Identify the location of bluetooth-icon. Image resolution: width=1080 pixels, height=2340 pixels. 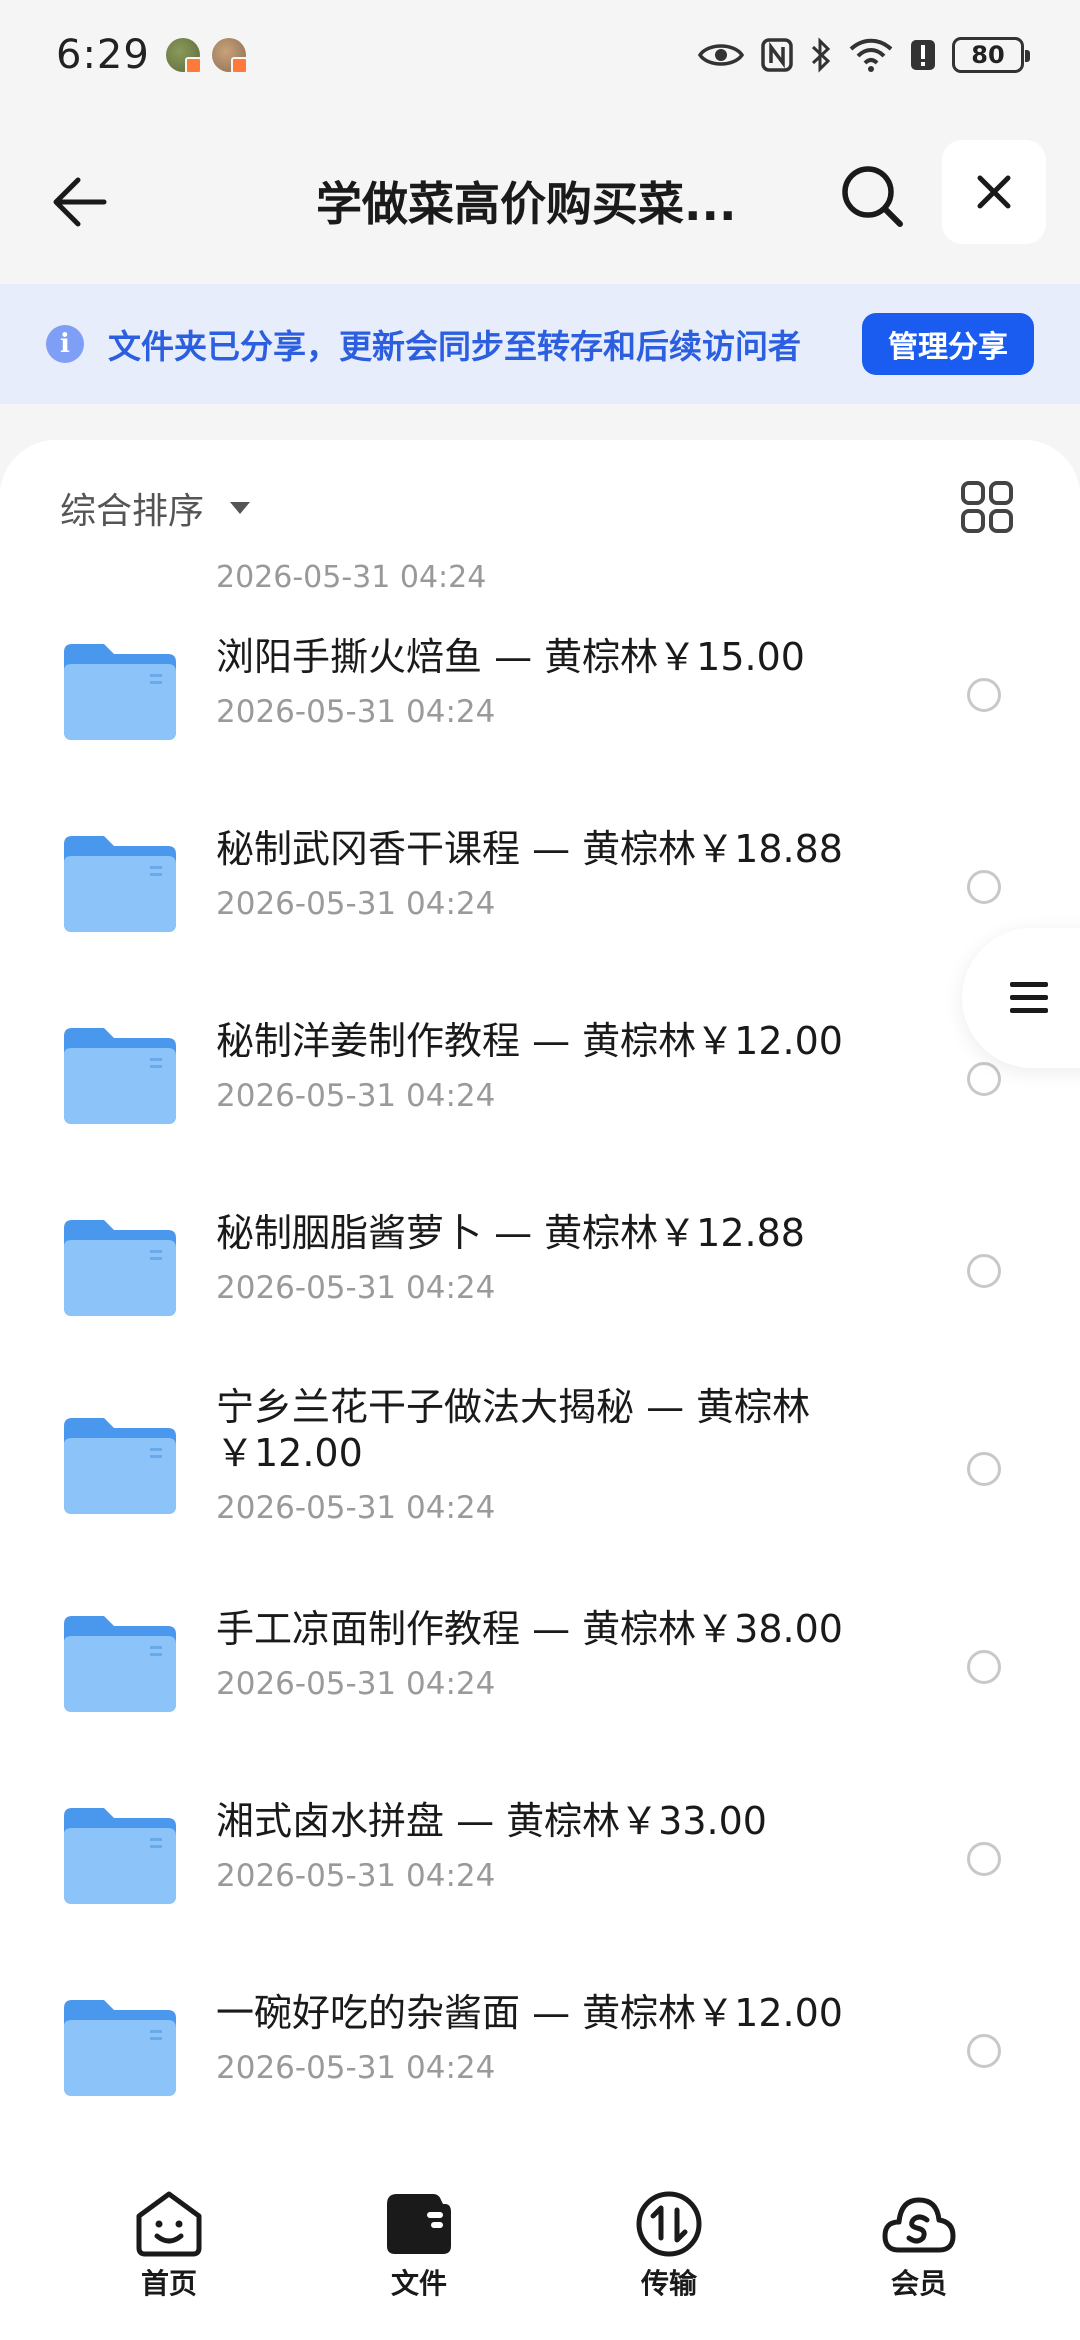
(821, 55).